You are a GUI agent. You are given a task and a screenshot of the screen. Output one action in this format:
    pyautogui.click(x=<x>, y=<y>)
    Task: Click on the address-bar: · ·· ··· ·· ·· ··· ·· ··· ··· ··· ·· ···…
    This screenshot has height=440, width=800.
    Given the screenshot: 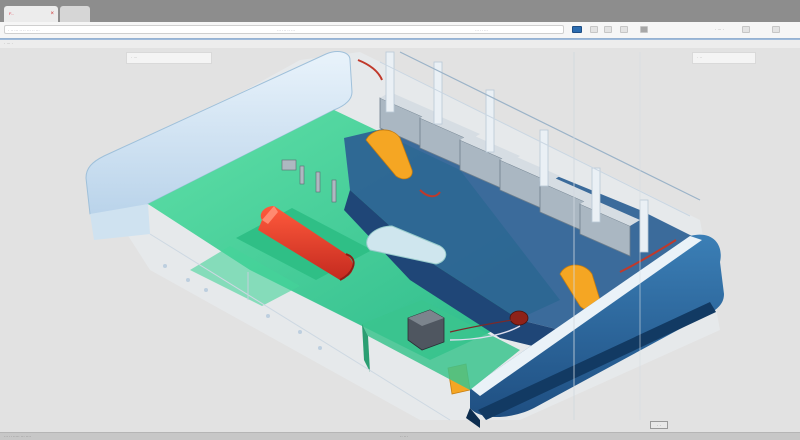 What is the action you would take?
    pyautogui.click(x=284, y=29)
    